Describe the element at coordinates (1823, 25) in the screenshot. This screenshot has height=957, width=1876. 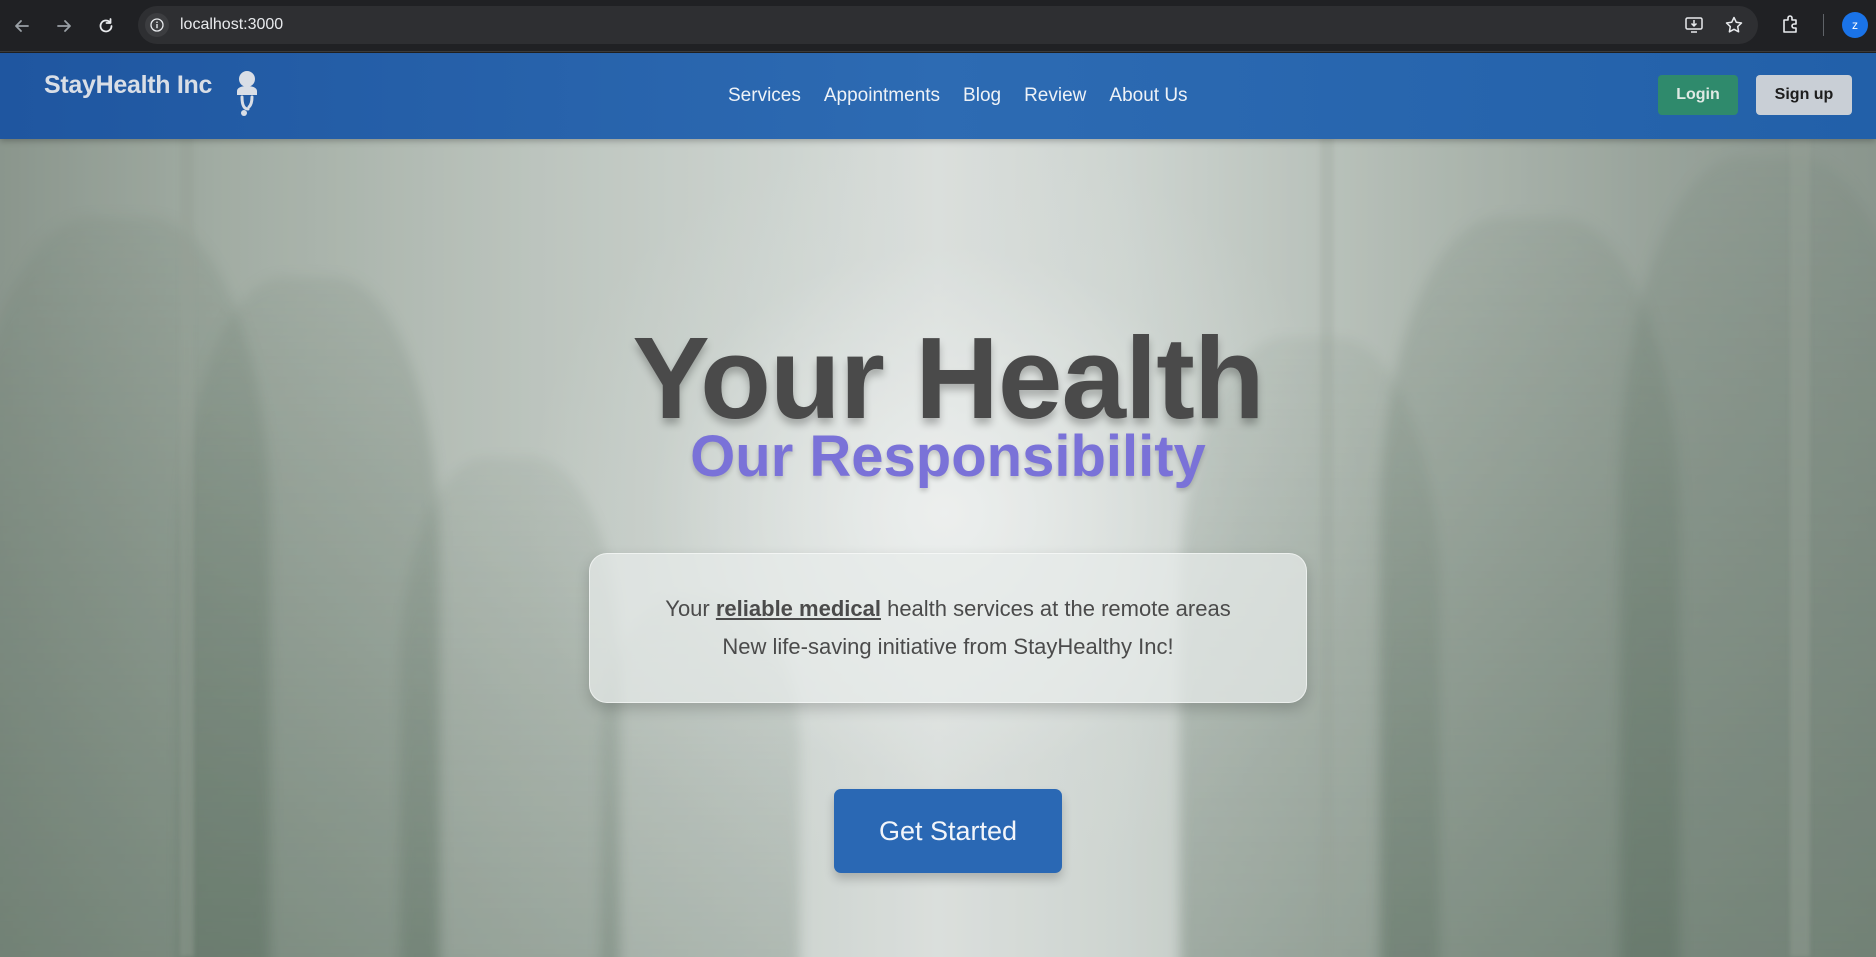
I see `toolbar-divider` at that location.